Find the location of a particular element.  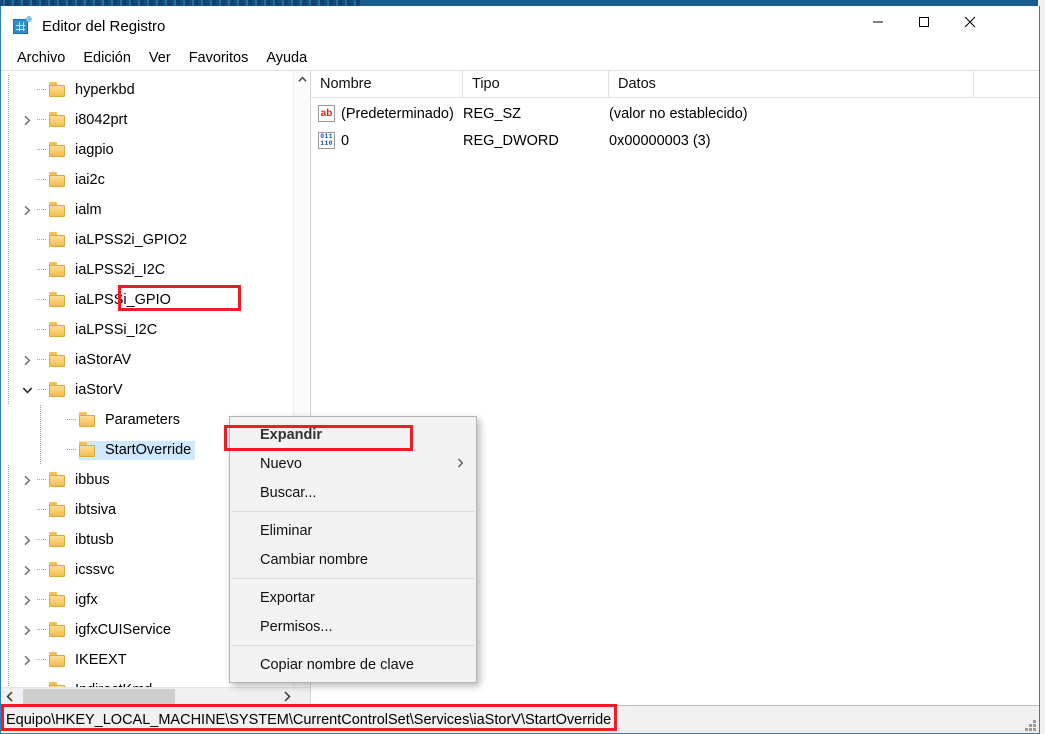

context-menu-item-expandir: Expandir is located at coordinates (353, 434).